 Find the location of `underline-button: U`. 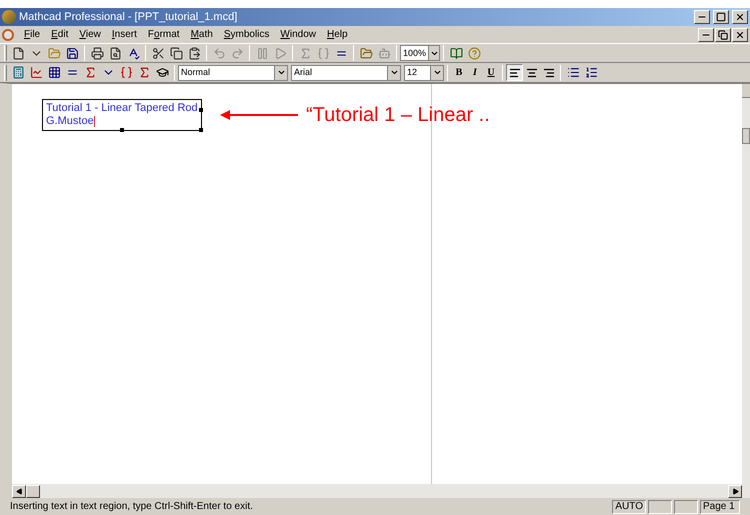

underline-button: U is located at coordinates (491, 72).